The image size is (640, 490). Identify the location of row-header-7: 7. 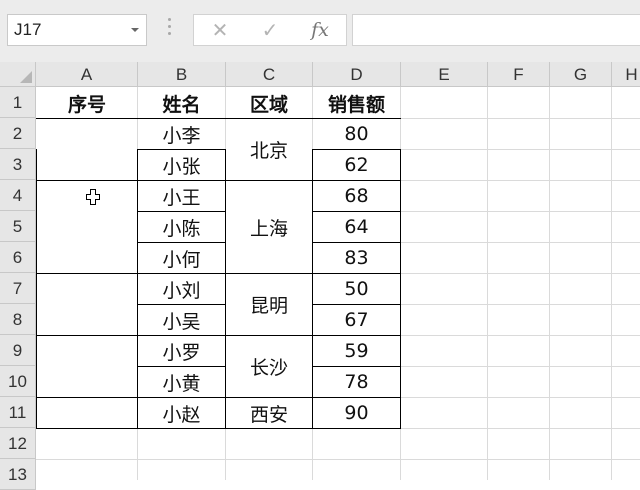
(18, 288).